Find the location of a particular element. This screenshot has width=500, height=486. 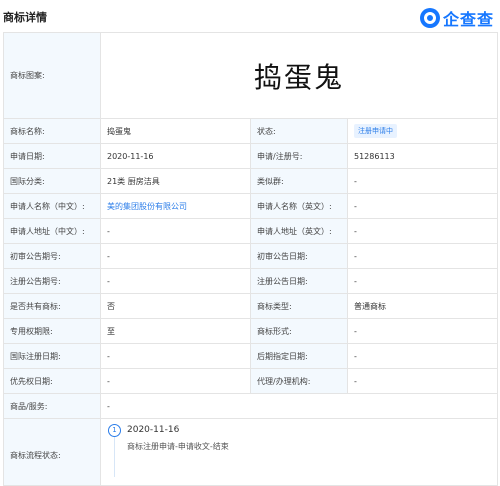

field-label: 申请人地址（中文）: is located at coordinates (52, 231).